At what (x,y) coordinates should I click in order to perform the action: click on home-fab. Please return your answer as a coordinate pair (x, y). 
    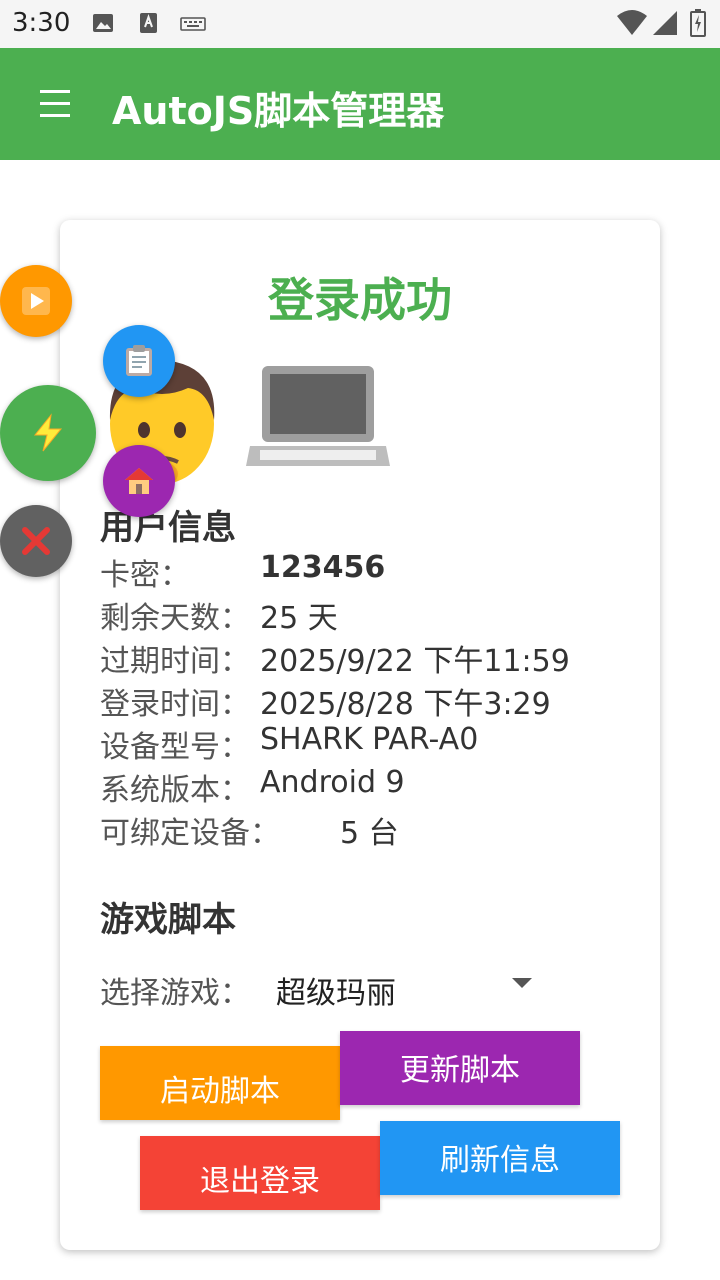
    Looking at the image, I should click on (139, 481).